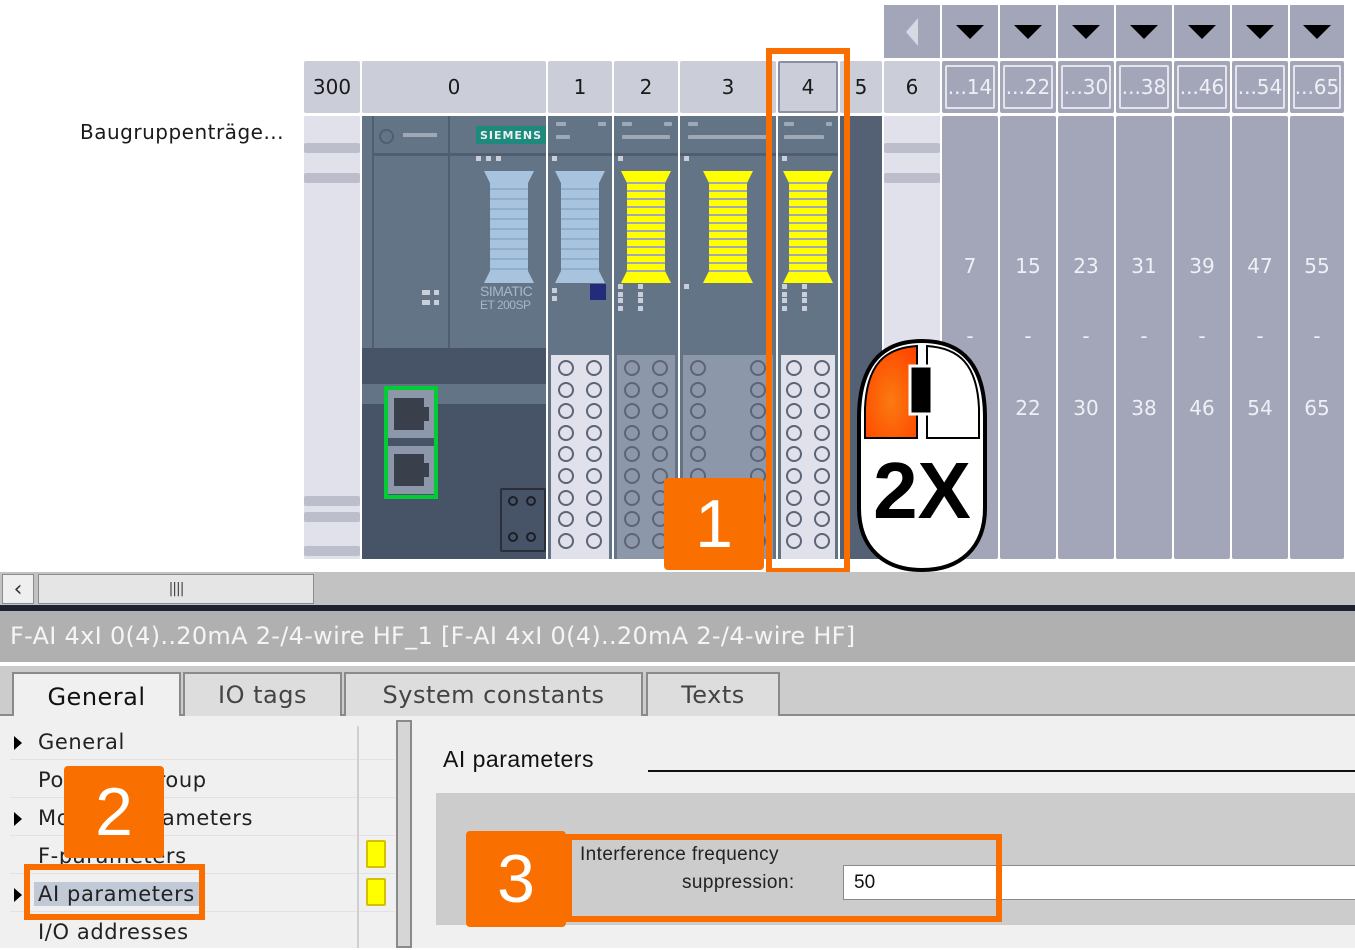 This screenshot has height=950, width=1355. I want to click on range-end: 30, so click(1086, 408).